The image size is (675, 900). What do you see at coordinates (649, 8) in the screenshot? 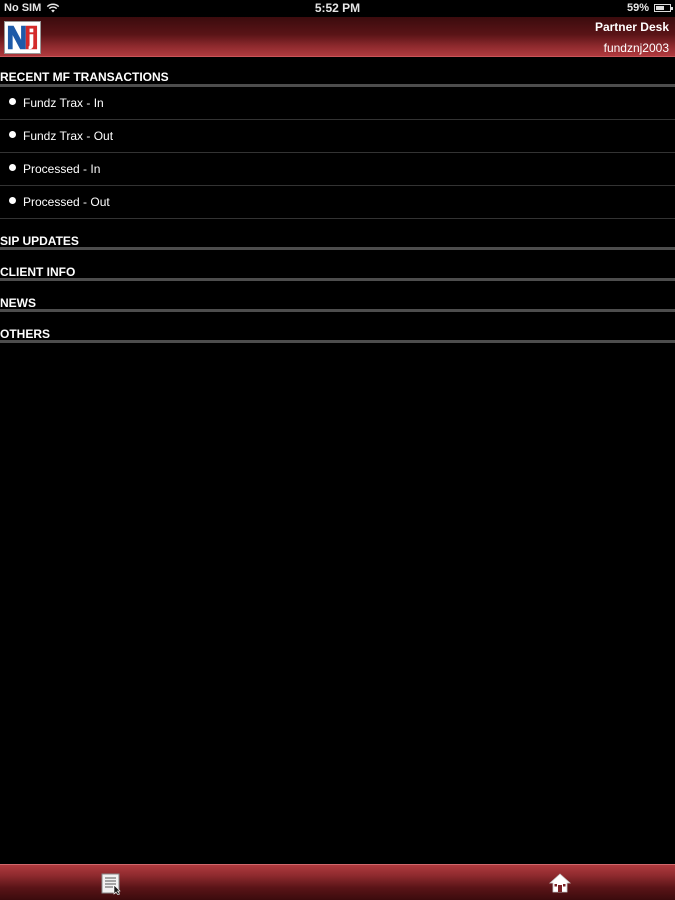
I see `status-right: 59%` at bounding box center [649, 8].